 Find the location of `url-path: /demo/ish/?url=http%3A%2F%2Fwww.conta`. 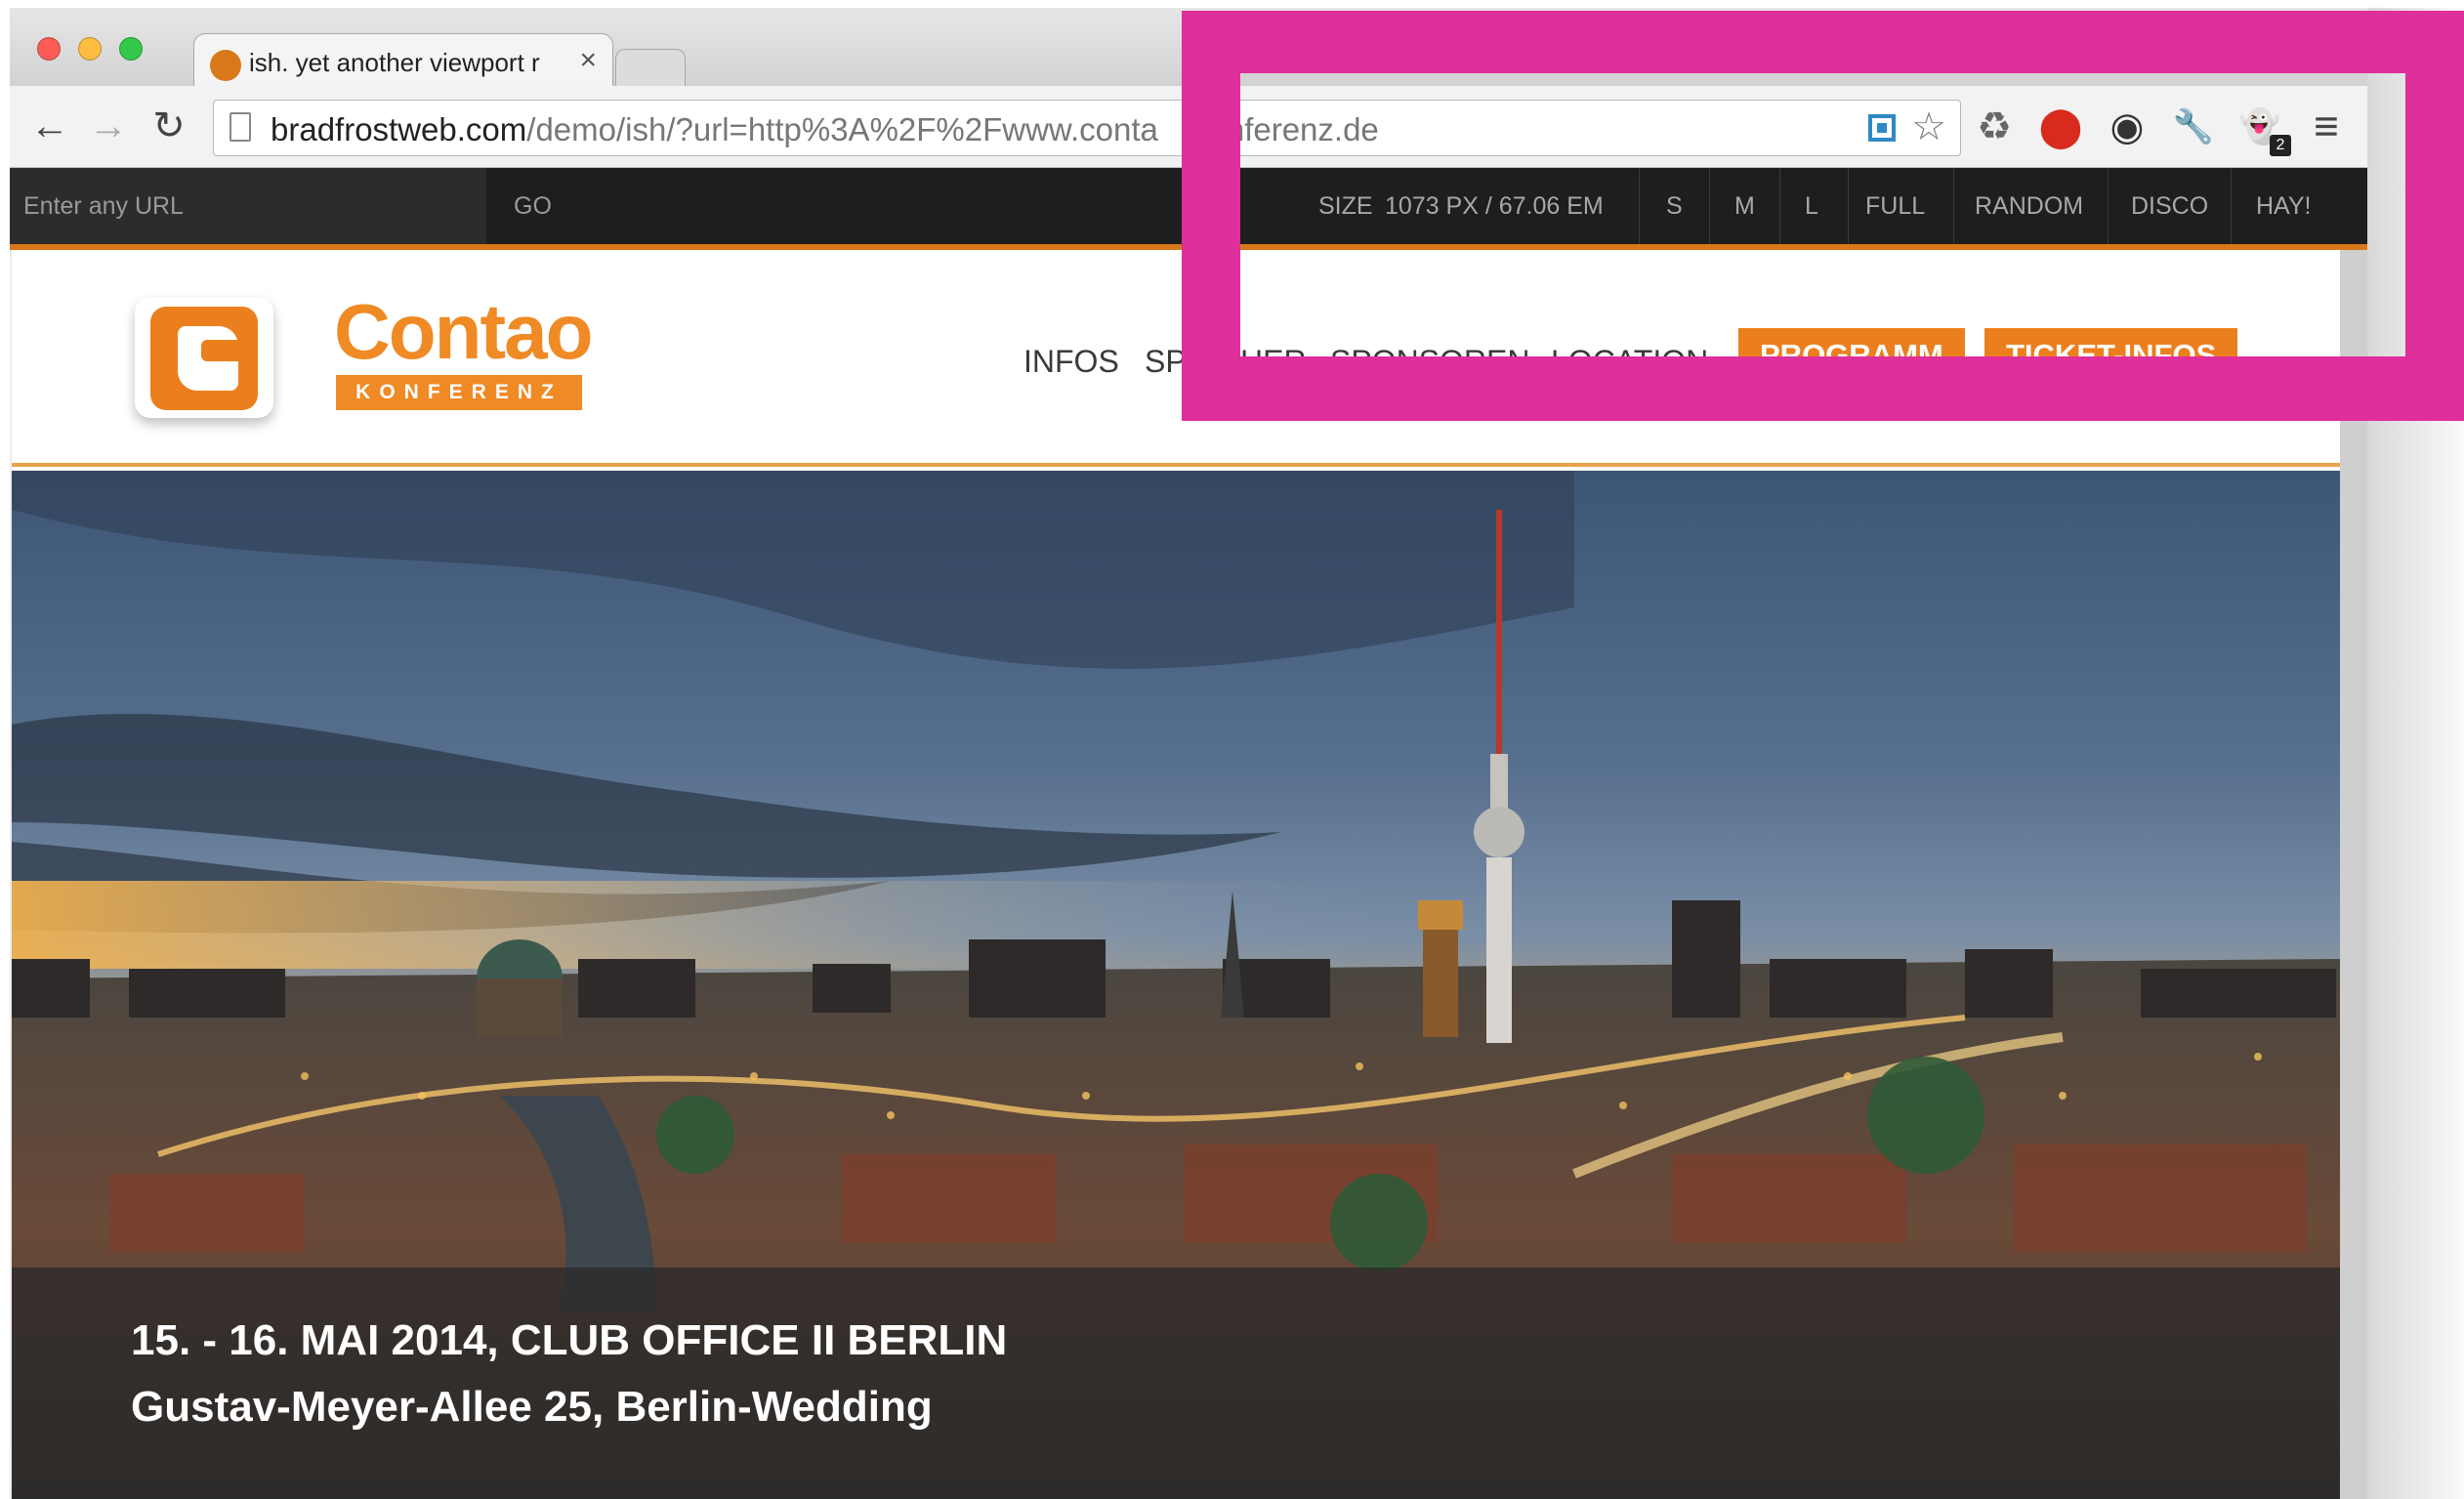

url-path: /demo/ish/?url=http%3A%2F%2Fwww.conta is located at coordinates (842, 129).